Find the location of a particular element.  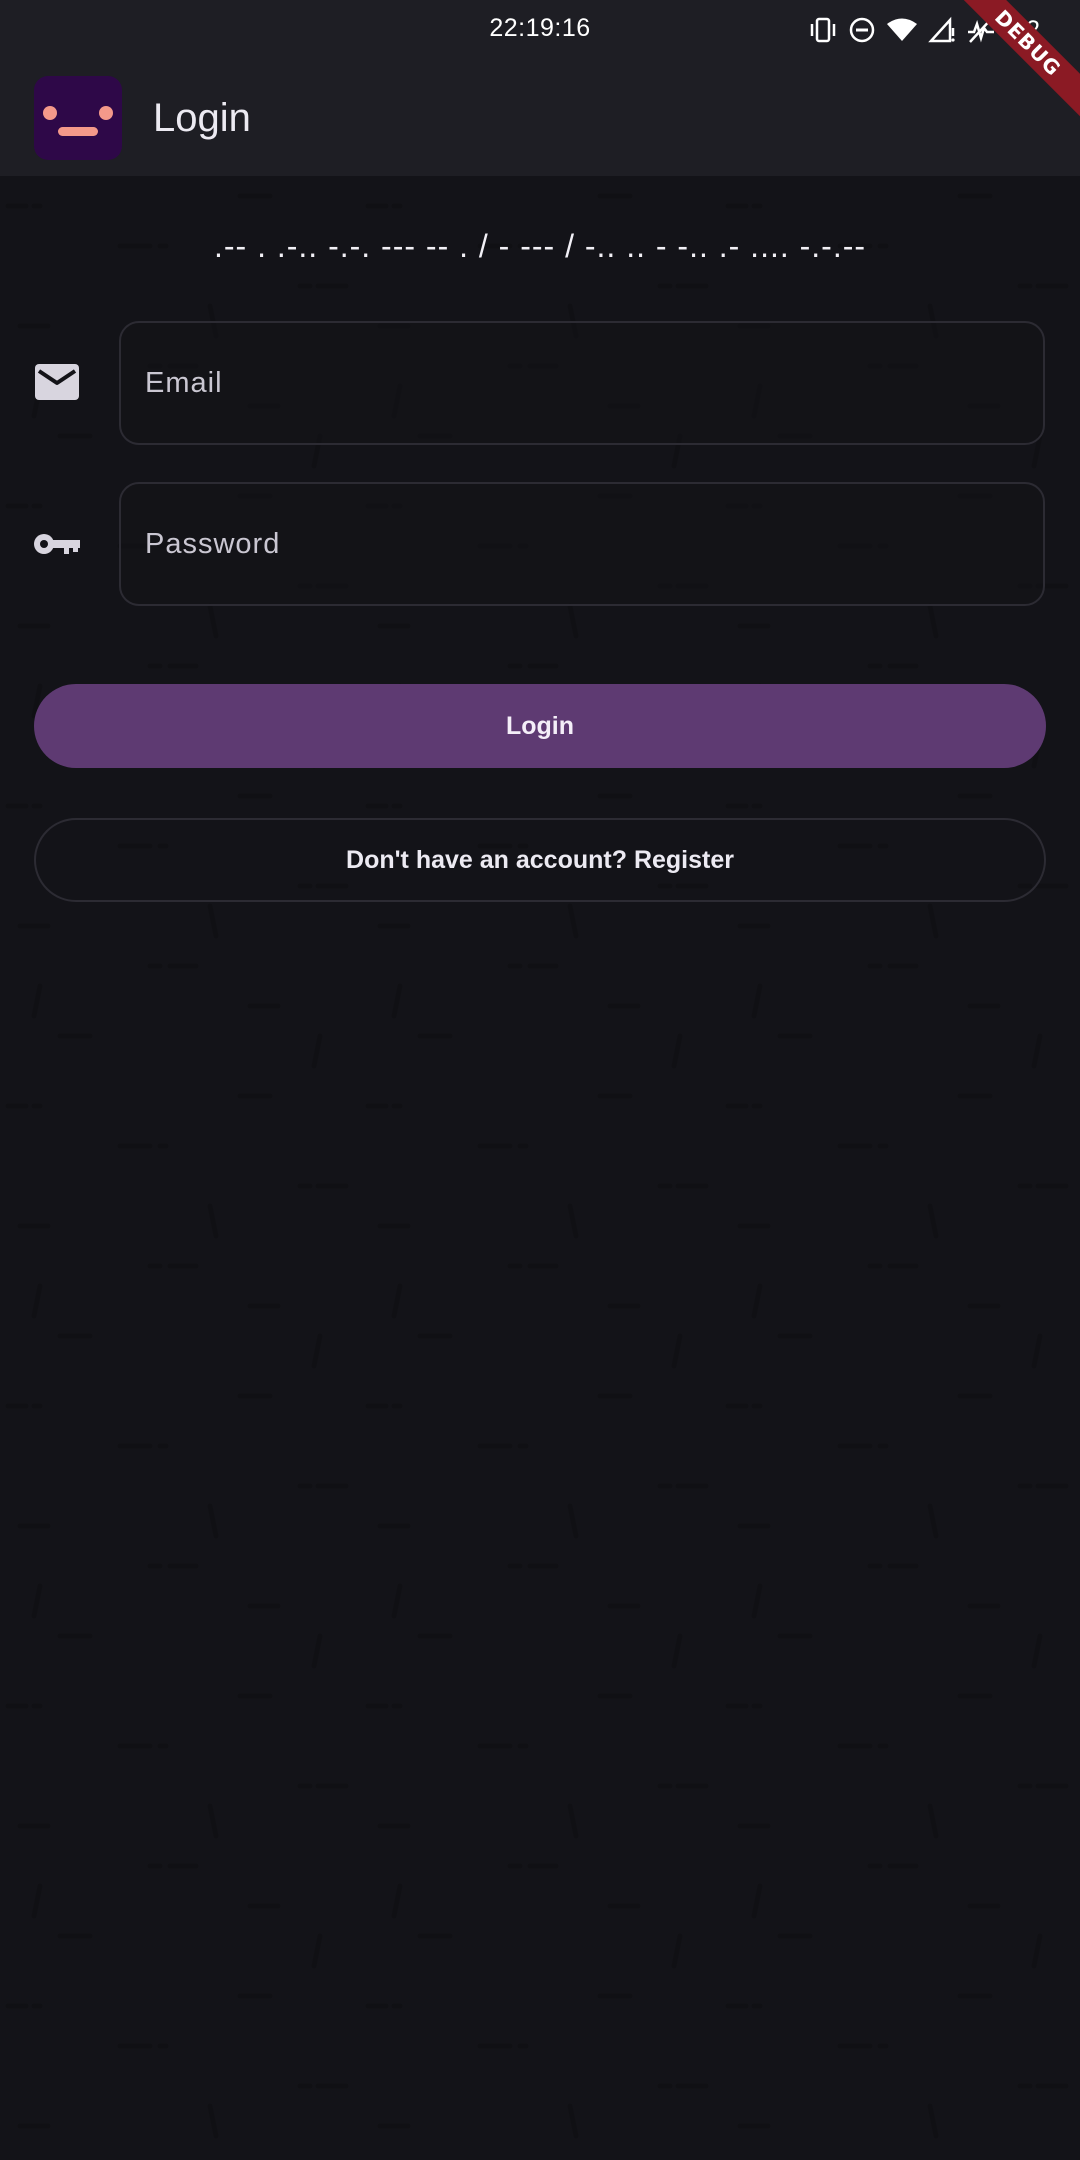

page-title: Login is located at coordinates (202, 118).